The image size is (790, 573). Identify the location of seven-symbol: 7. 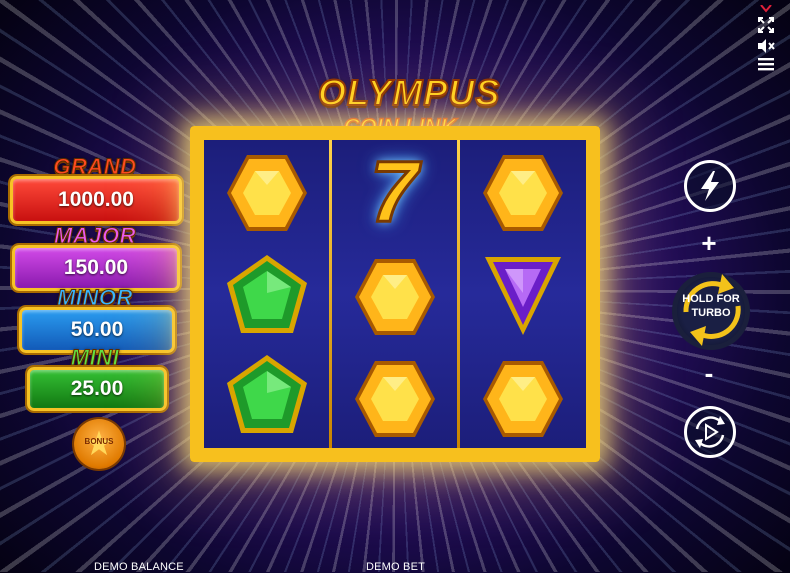
(394, 192).